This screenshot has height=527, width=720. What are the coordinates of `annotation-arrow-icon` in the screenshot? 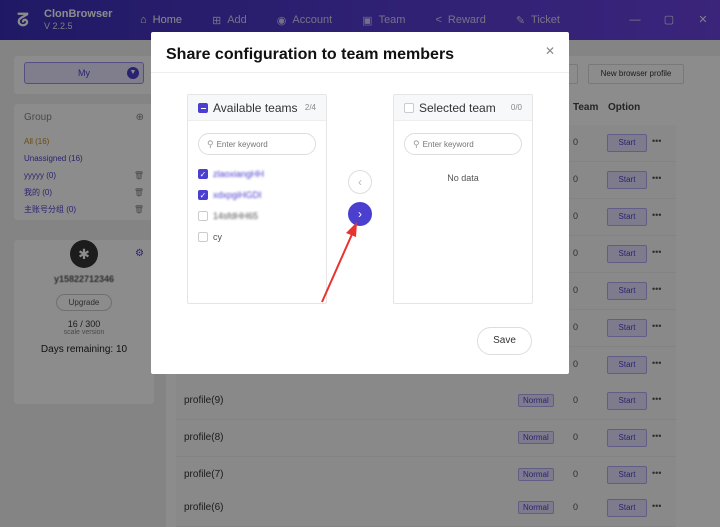 It's located at (339, 262).